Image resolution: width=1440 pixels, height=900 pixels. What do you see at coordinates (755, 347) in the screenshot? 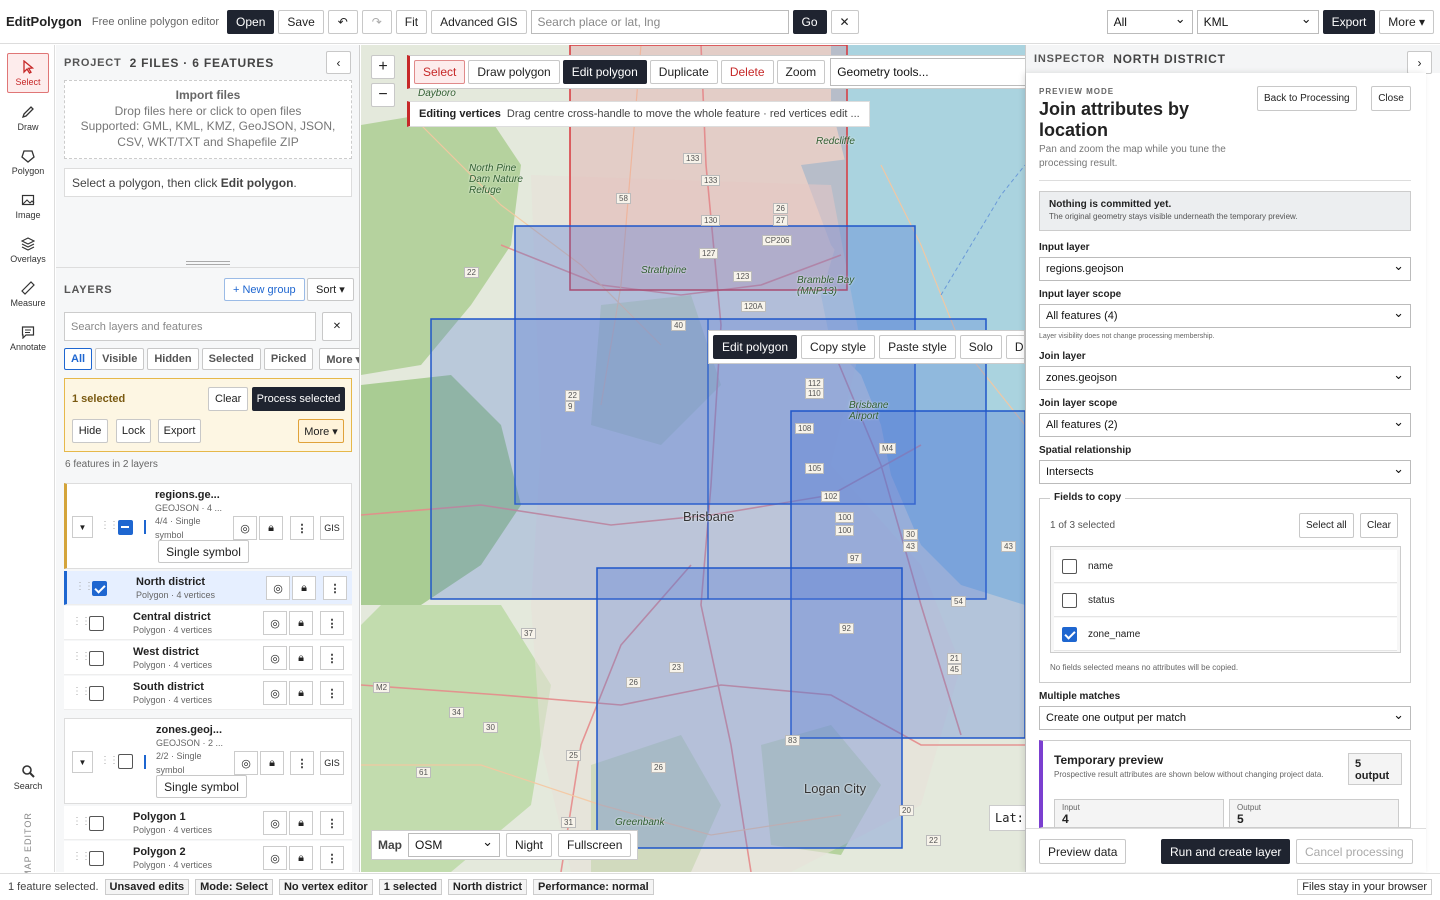
I see `context-edit-polygon: Edit polygon` at bounding box center [755, 347].